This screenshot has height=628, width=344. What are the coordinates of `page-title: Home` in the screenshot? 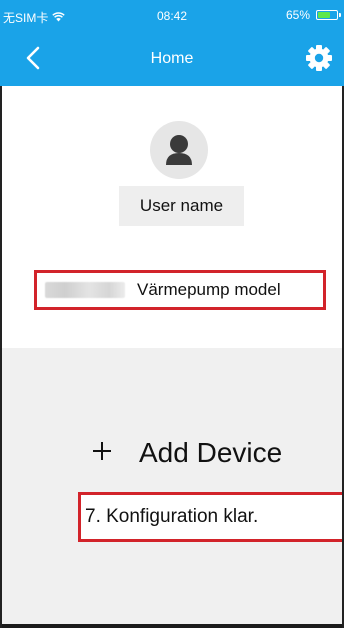 It's located at (172, 58).